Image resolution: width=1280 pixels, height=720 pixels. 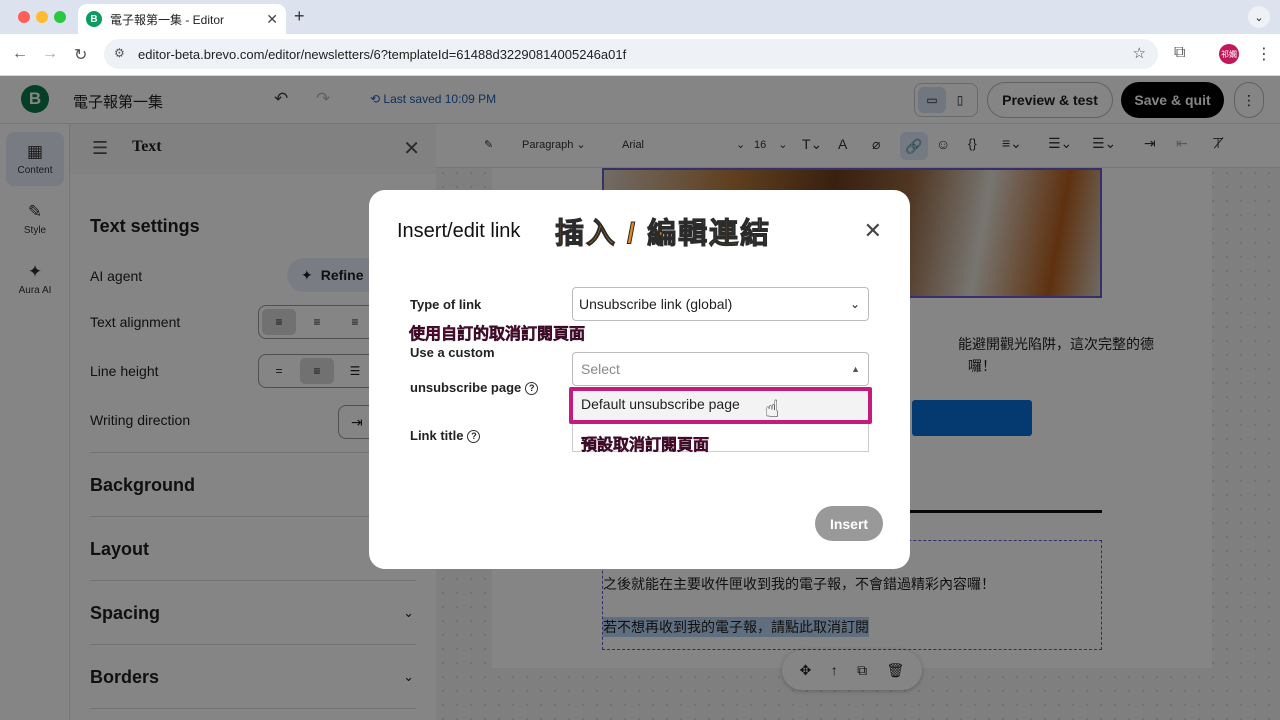 What do you see at coordinates (640, 17) in the screenshot?
I see `browser-tab-bar: B 電子報第一集 - Editor ✕ + ⌄` at bounding box center [640, 17].